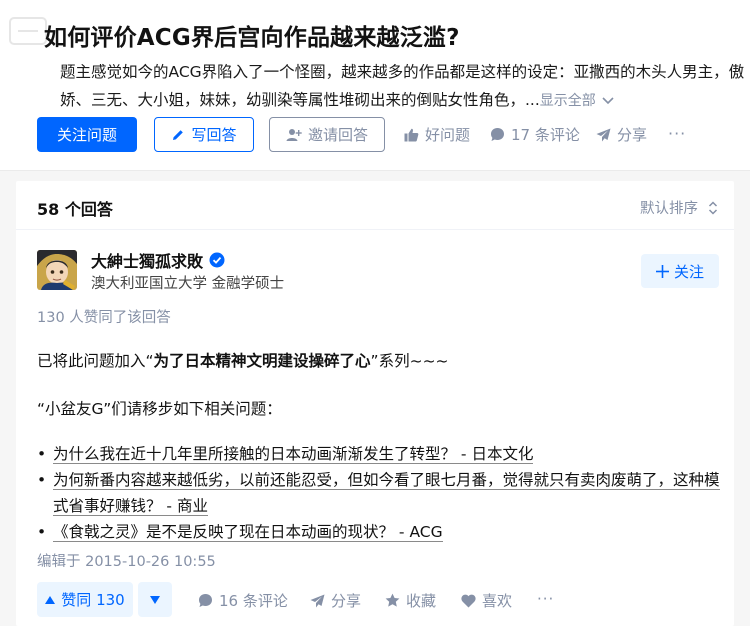  What do you see at coordinates (253, 601) in the screenshot?
I see `answer-comments-label: 16 条评论` at bounding box center [253, 601].